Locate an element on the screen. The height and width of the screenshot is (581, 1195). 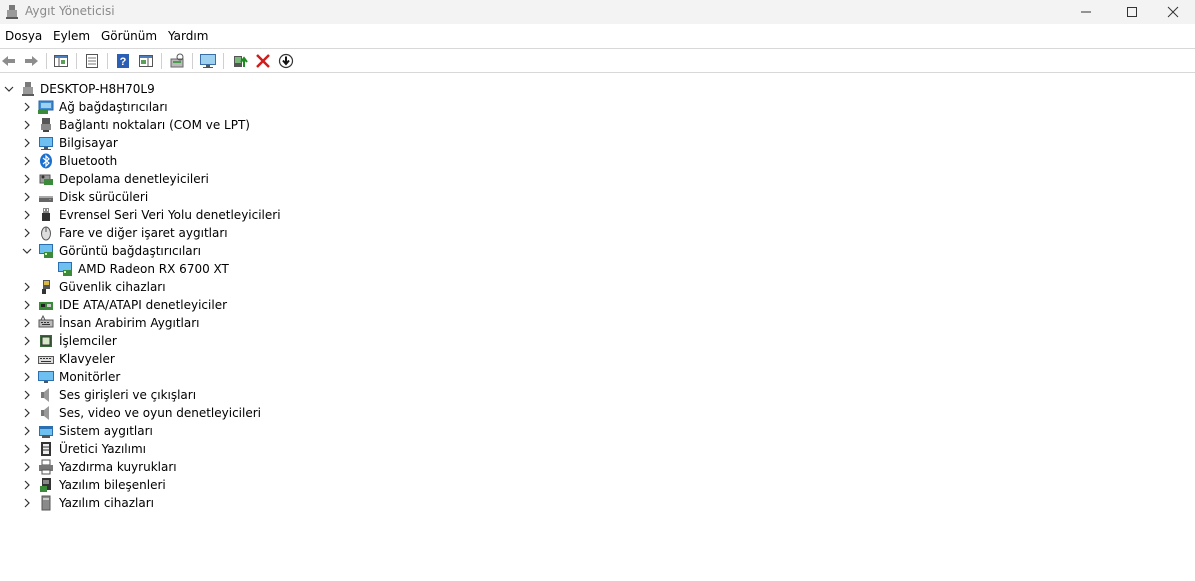
properties-button is located at coordinates (92, 61).